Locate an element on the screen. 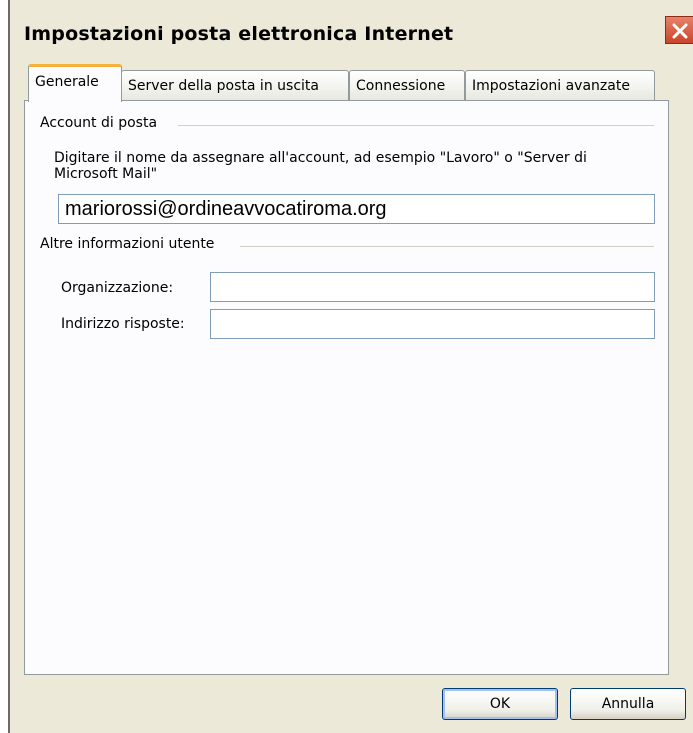  tab-label: Impostazioni avanzate is located at coordinates (551, 86).